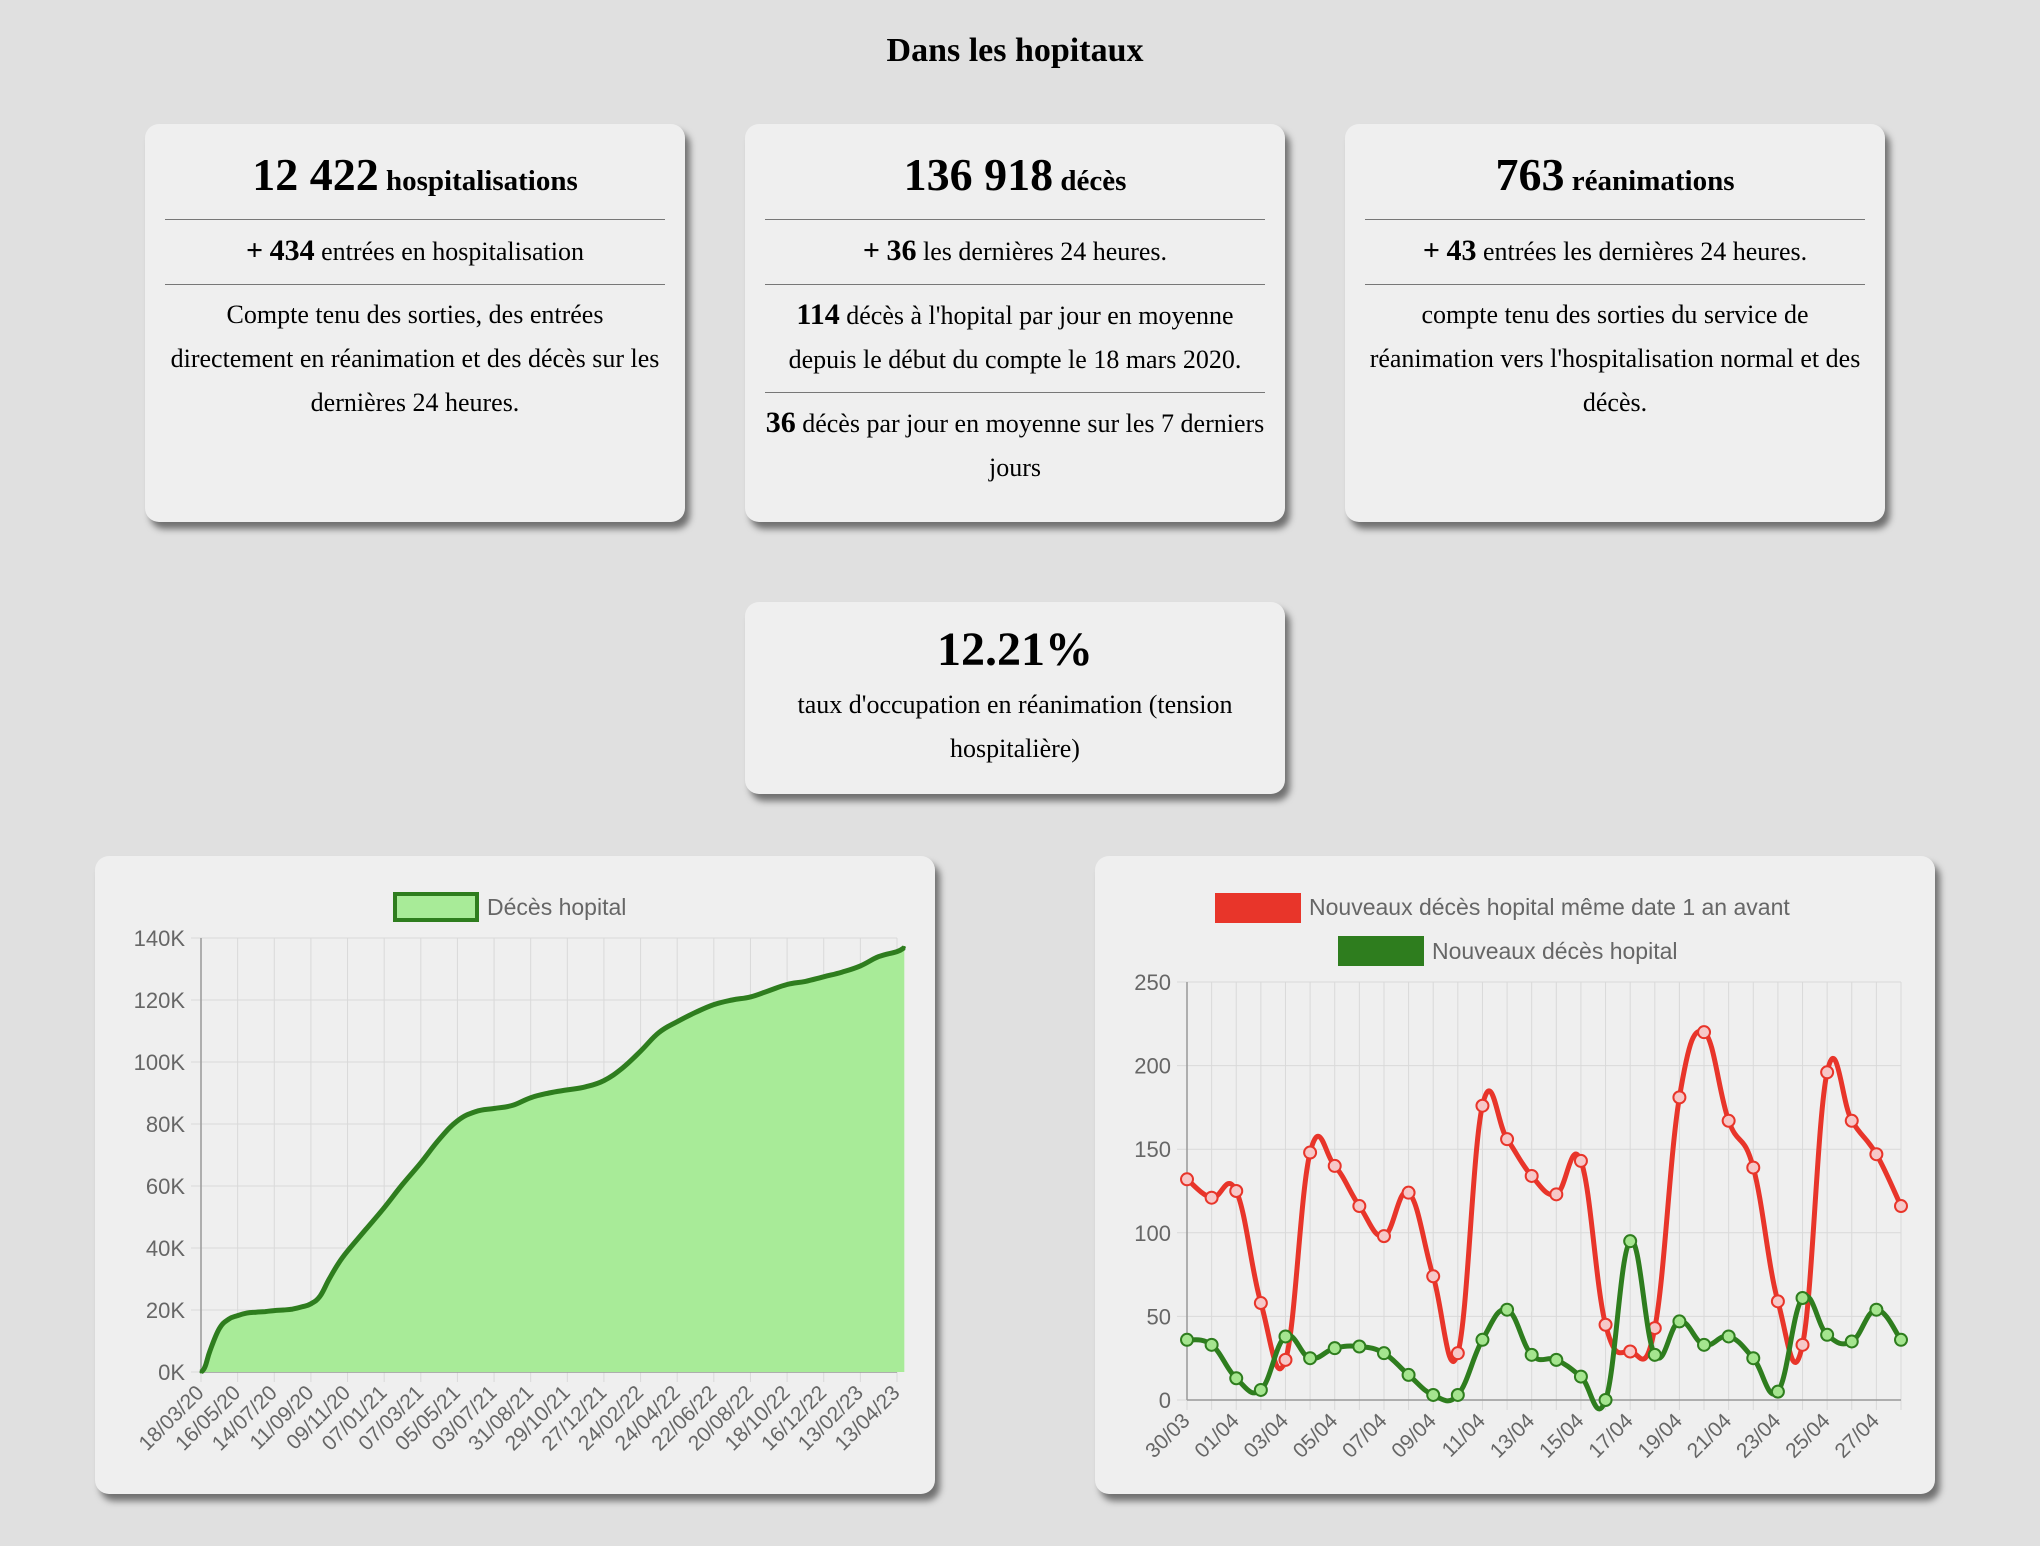 This screenshot has width=2040, height=1546. Describe the element at coordinates (1152, 1233) in the screenshot. I see `y-tick-label: 100` at that location.